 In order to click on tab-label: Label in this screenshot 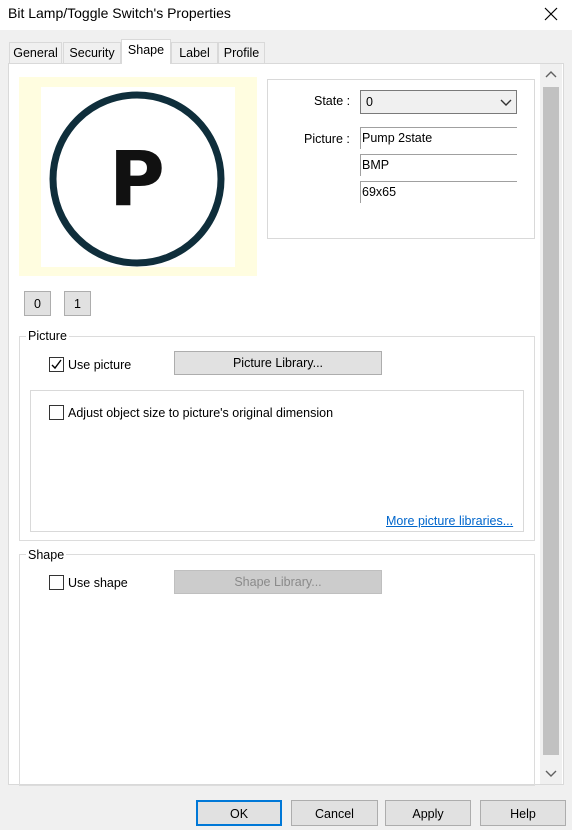, I will do `click(194, 52)`.